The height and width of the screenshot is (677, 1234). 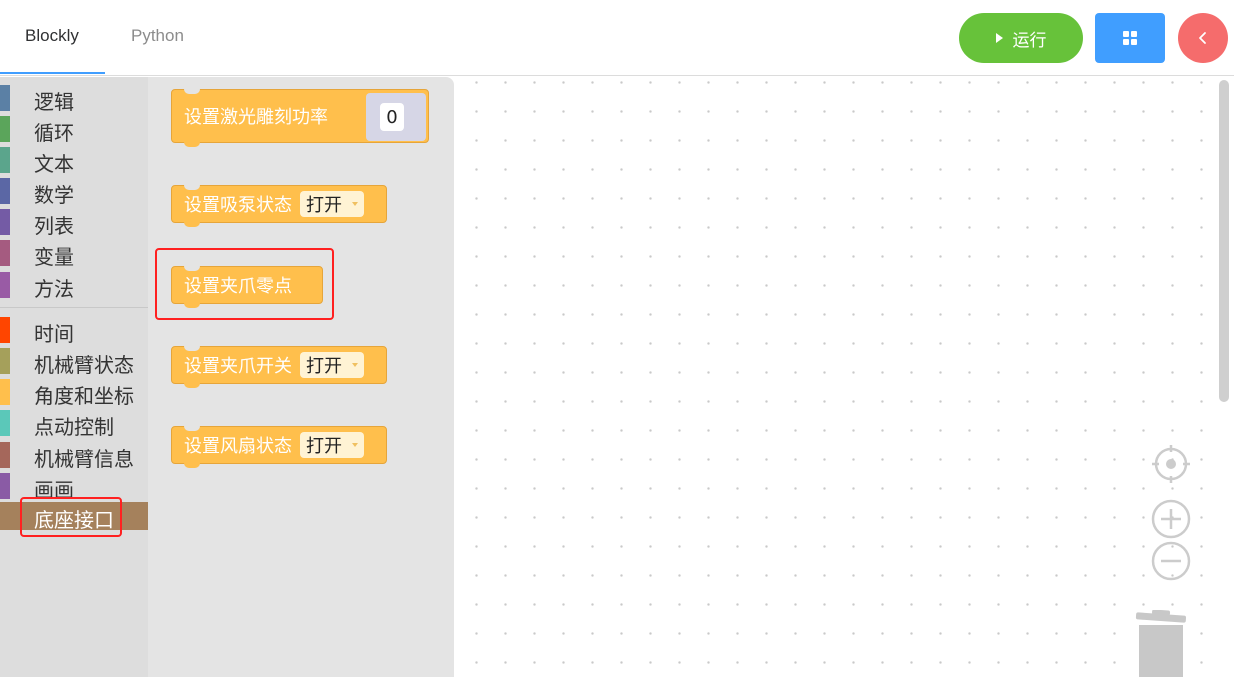 I want to click on category-label: 时间, so click(x=54, y=334).